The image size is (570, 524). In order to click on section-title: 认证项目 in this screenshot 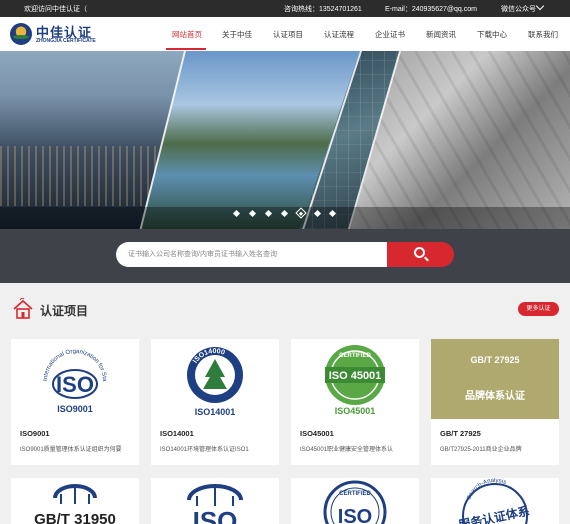, I will do `click(64, 311)`.